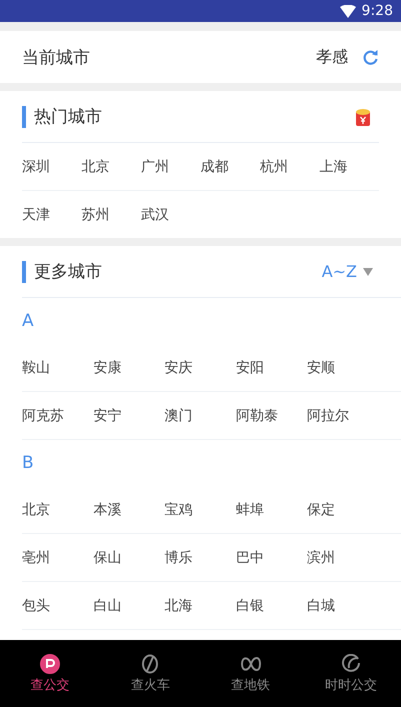  I want to click on city-item: 北海, so click(200, 605).